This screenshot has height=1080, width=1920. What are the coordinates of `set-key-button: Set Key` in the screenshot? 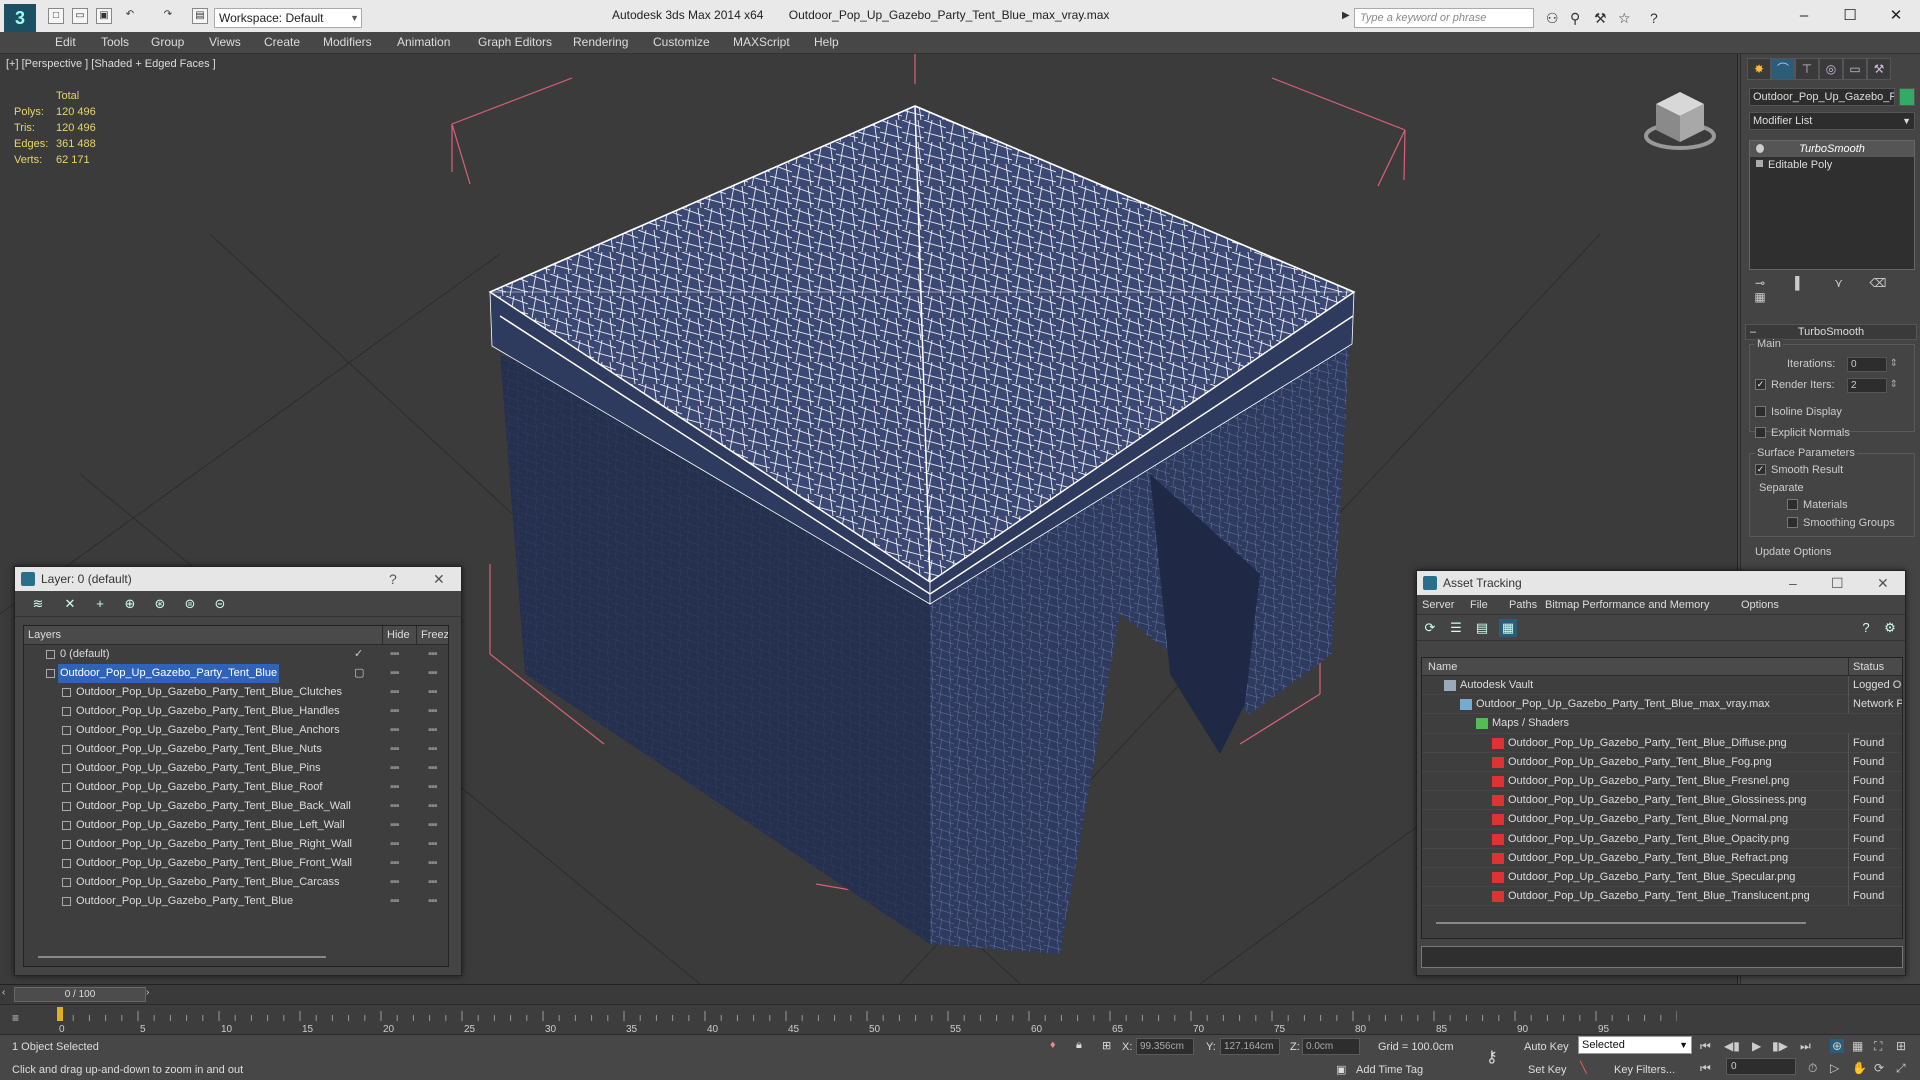 It's located at (1547, 1070).